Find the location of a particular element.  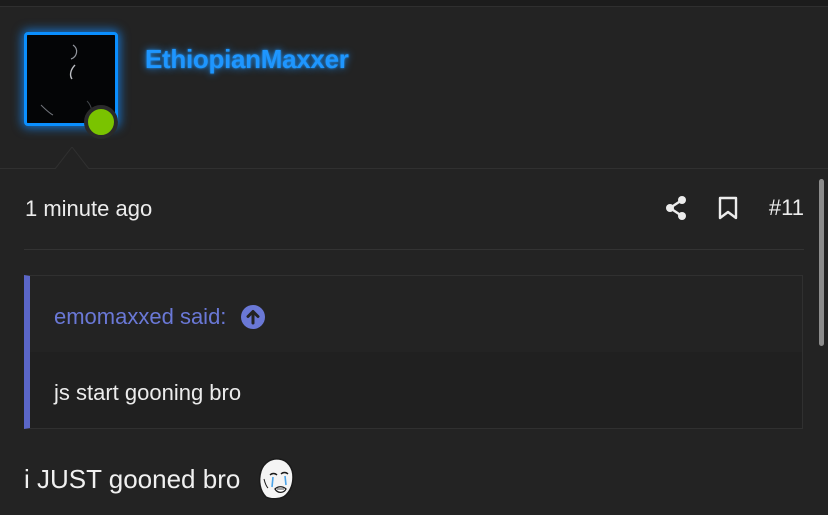

avatar-container is located at coordinates (71, 85).